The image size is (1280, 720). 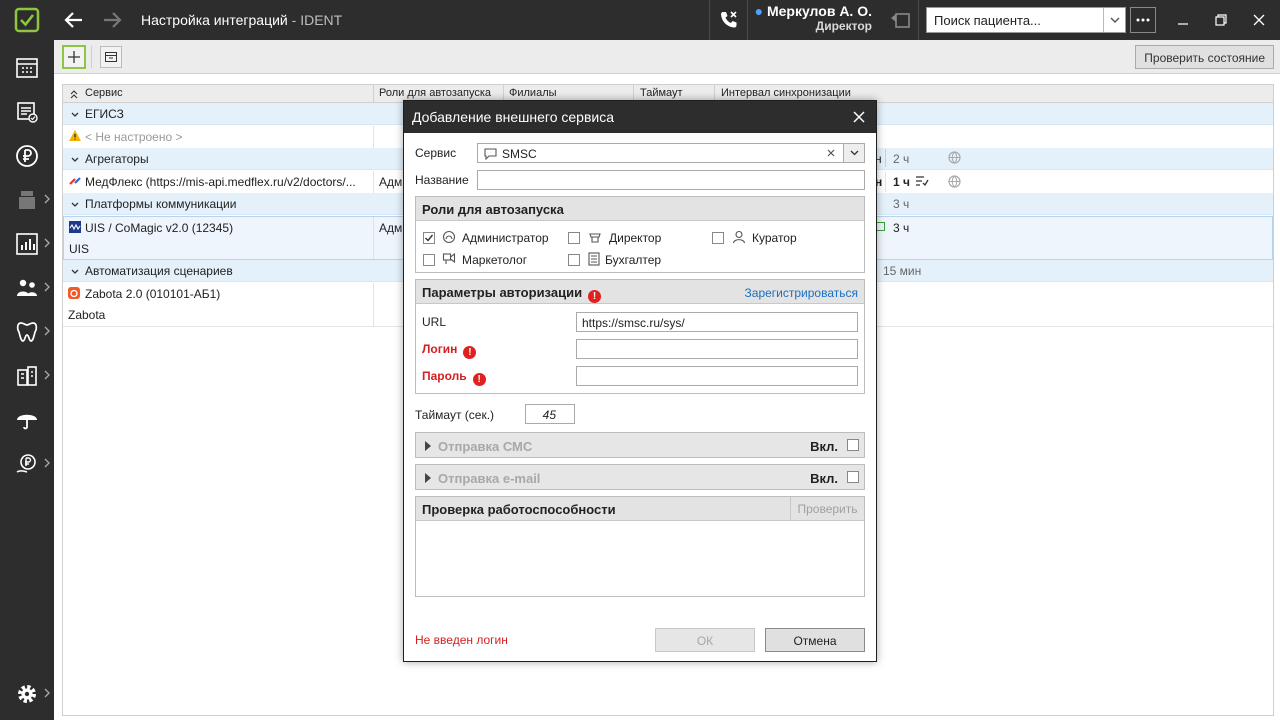 I want to click on login-input, so click(x=717, y=349).